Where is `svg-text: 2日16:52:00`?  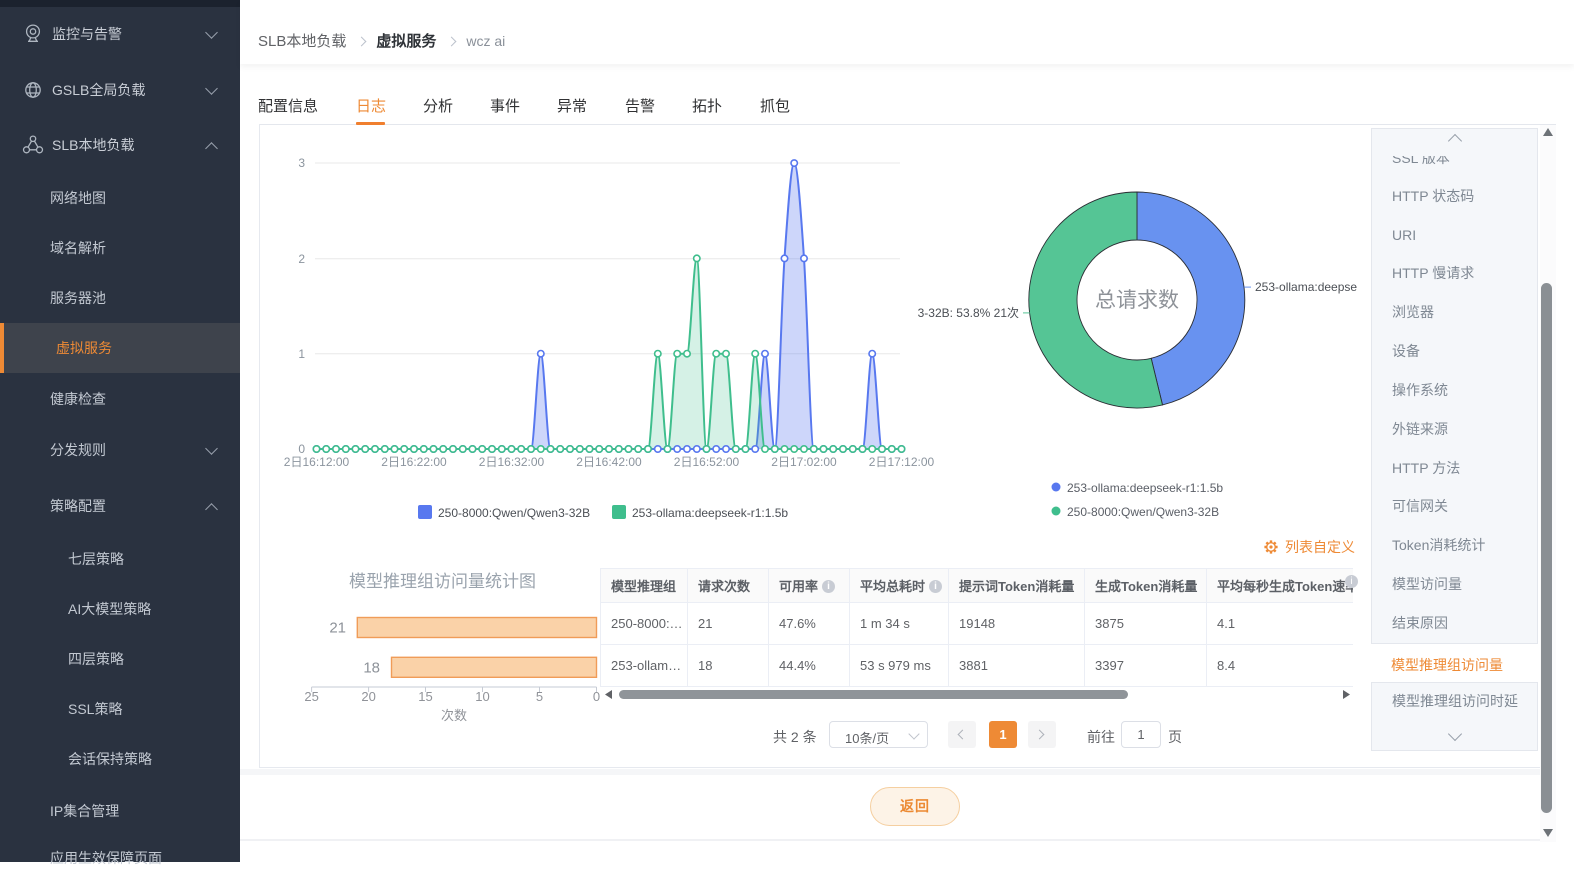 svg-text: 2日16:52:00 is located at coordinates (707, 462).